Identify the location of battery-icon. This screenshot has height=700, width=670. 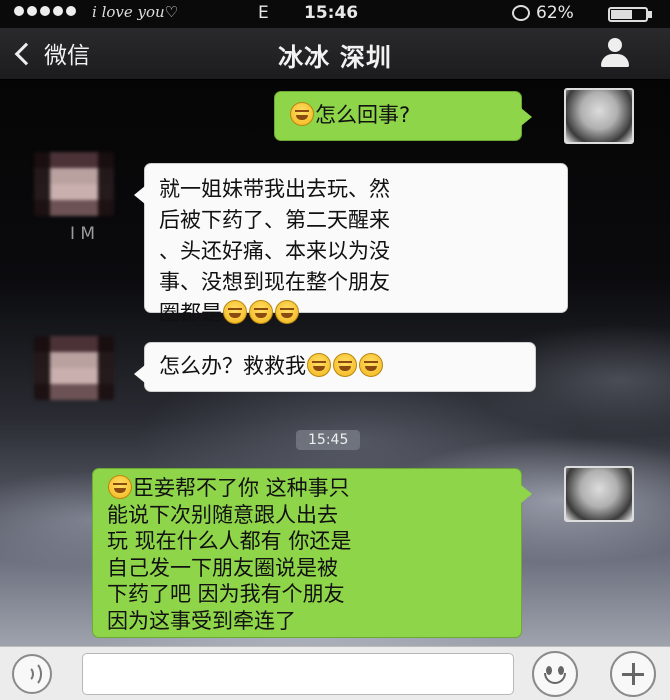
(628, 14).